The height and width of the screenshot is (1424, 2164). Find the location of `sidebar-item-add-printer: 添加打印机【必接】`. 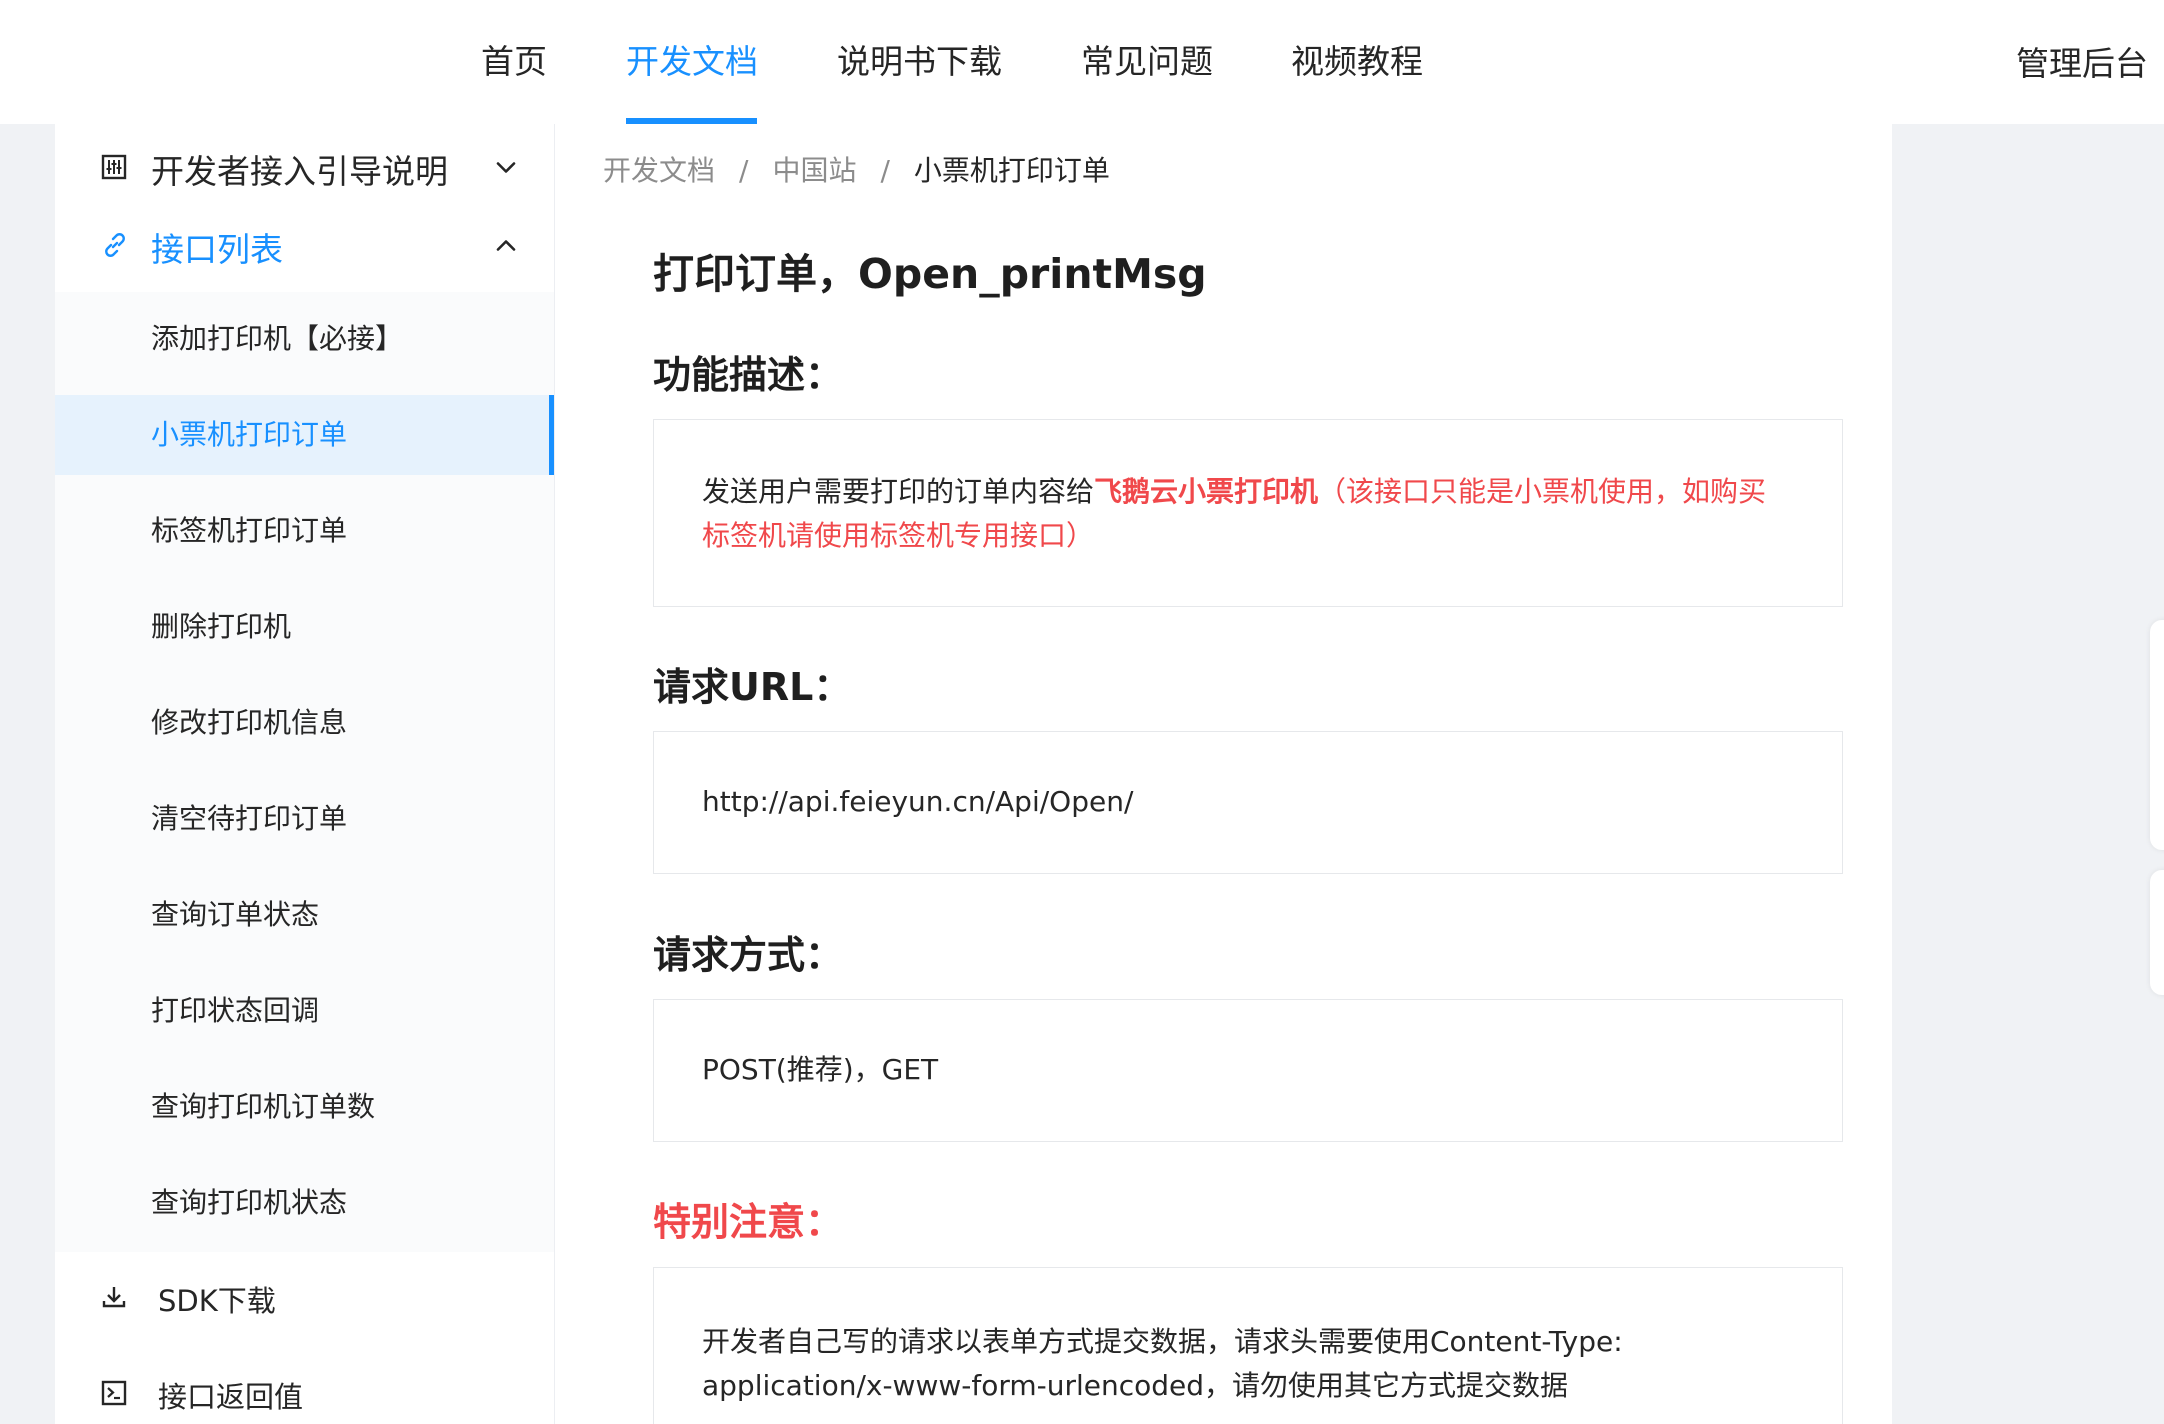

sidebar-item-add-printer: 添加打印机【必接】 is located at coordinates (304, 339).